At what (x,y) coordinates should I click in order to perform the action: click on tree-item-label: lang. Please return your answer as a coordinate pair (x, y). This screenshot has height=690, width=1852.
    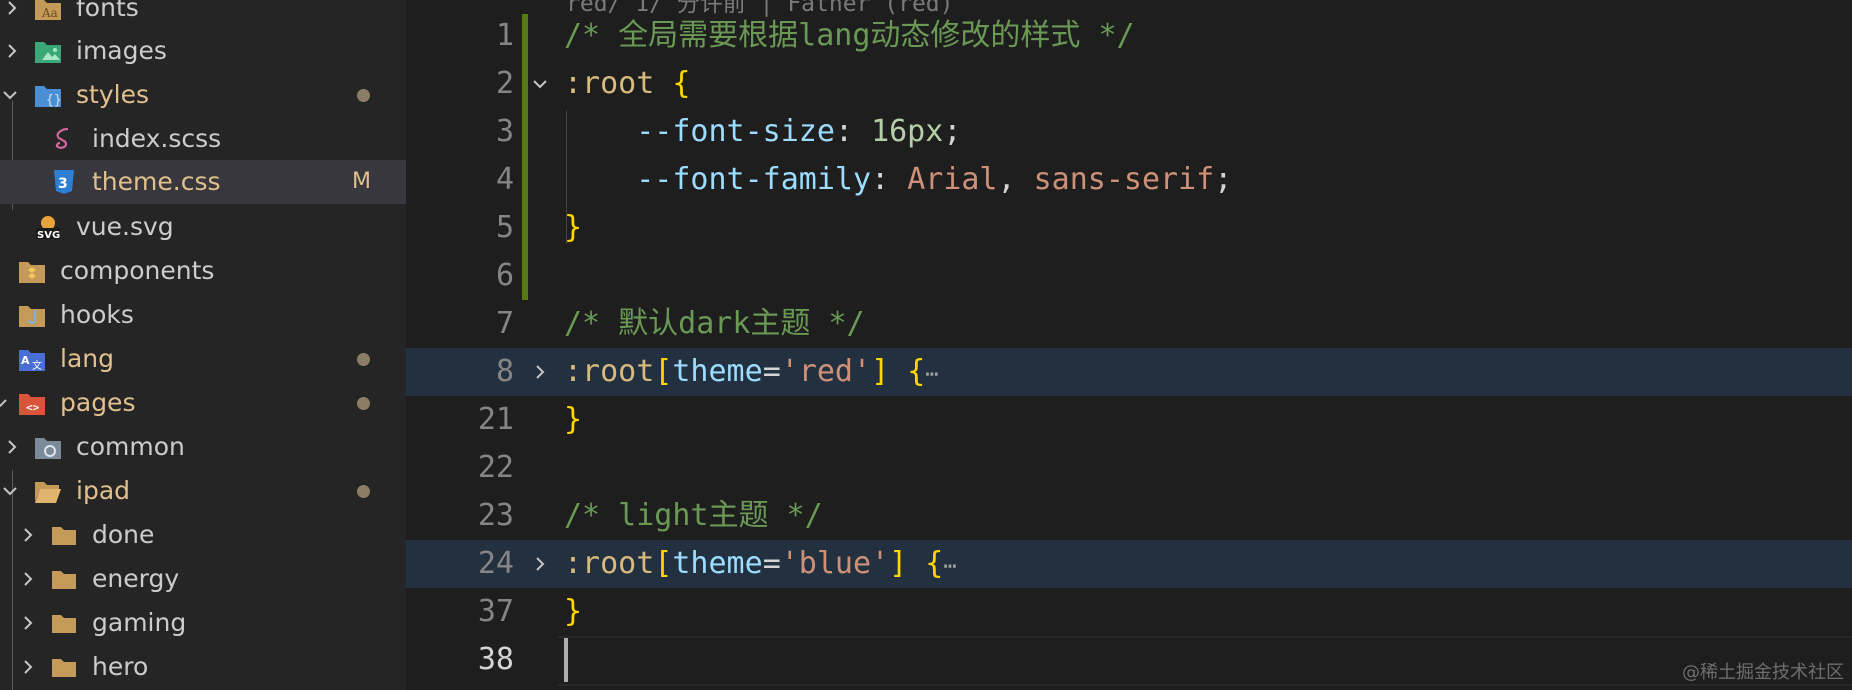
    Looking at the image, I should click on (87, 358).